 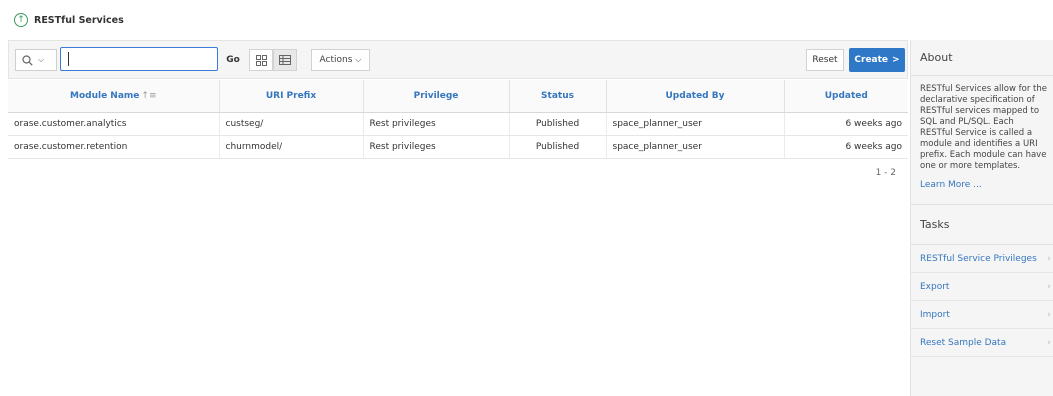 What do you see at coordinates (982, 58) in the screenshot?
I see `about-heading: About` at bounding box center [982, 58].